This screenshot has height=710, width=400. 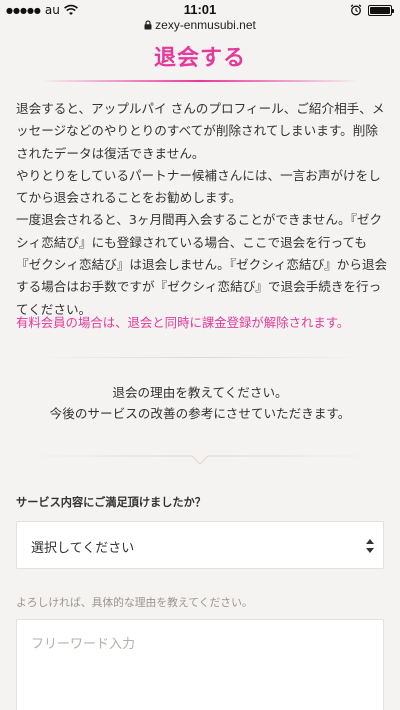 What do you see at coordinates (148, 25) in the screenshot?
I see `lock-icon` at bounding box center [148, 25].